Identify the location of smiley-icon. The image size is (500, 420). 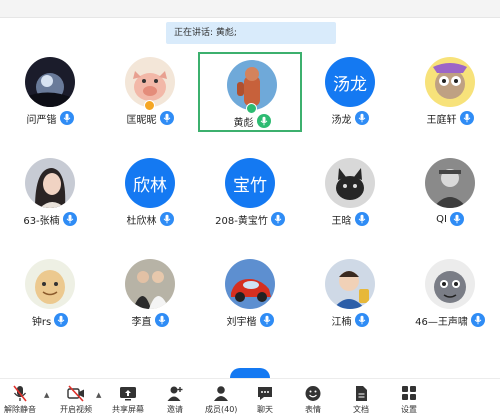
(313, 393).